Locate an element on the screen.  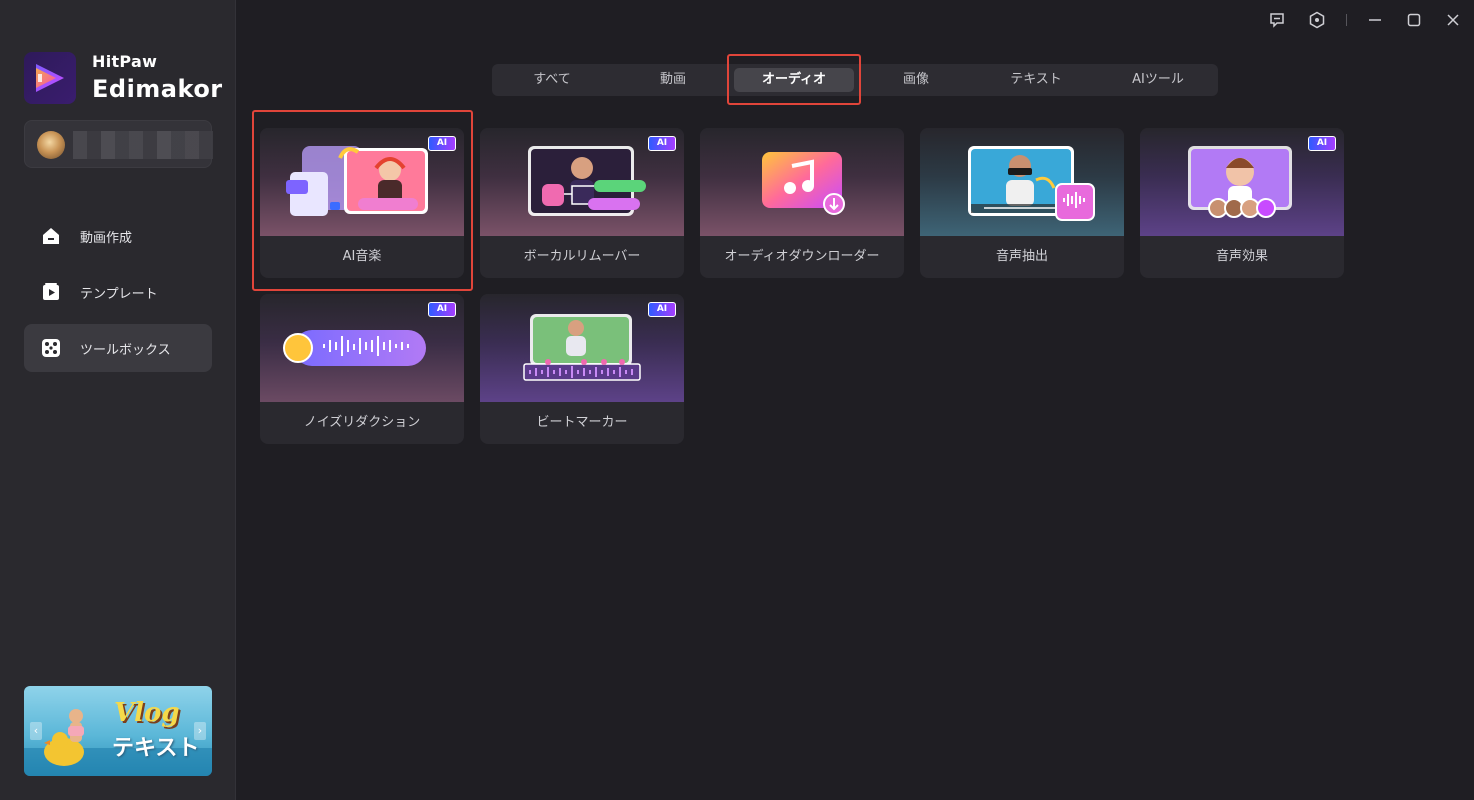
banner-title: Vlog is located at coordinates (147, 713).